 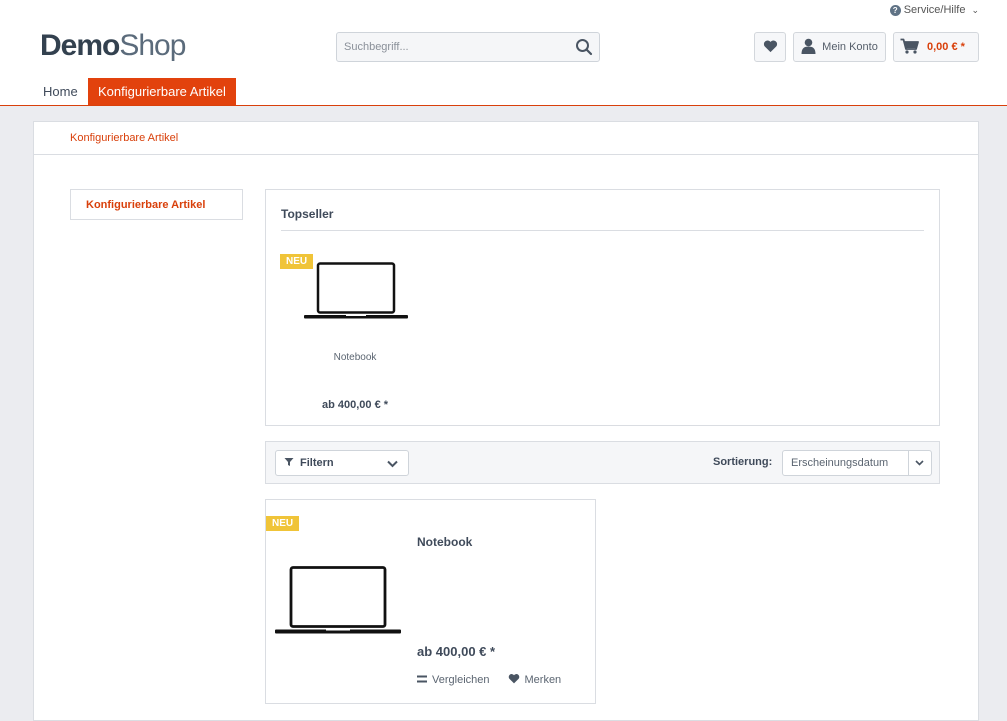 What do you see at coordinates (317, 463) in the screenshot?
I see `filter-label: Filtern` at bounding box center [317, 463].